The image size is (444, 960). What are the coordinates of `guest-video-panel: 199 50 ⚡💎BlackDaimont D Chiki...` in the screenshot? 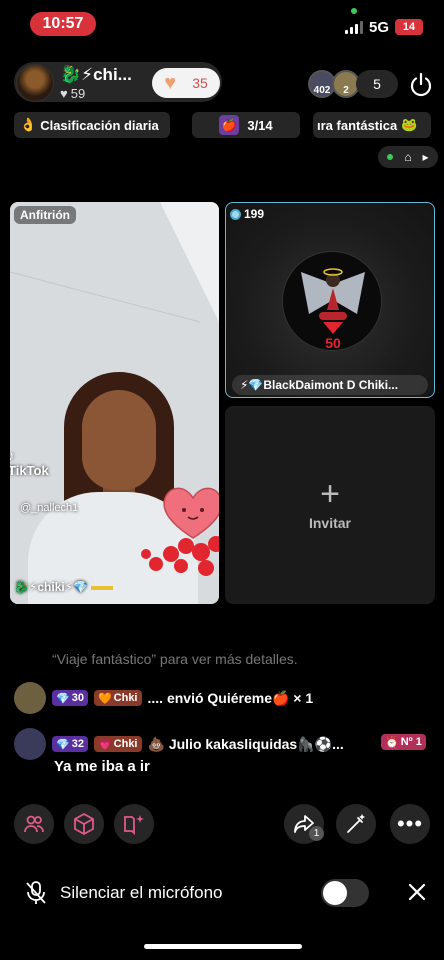 It's located at (330, 300).